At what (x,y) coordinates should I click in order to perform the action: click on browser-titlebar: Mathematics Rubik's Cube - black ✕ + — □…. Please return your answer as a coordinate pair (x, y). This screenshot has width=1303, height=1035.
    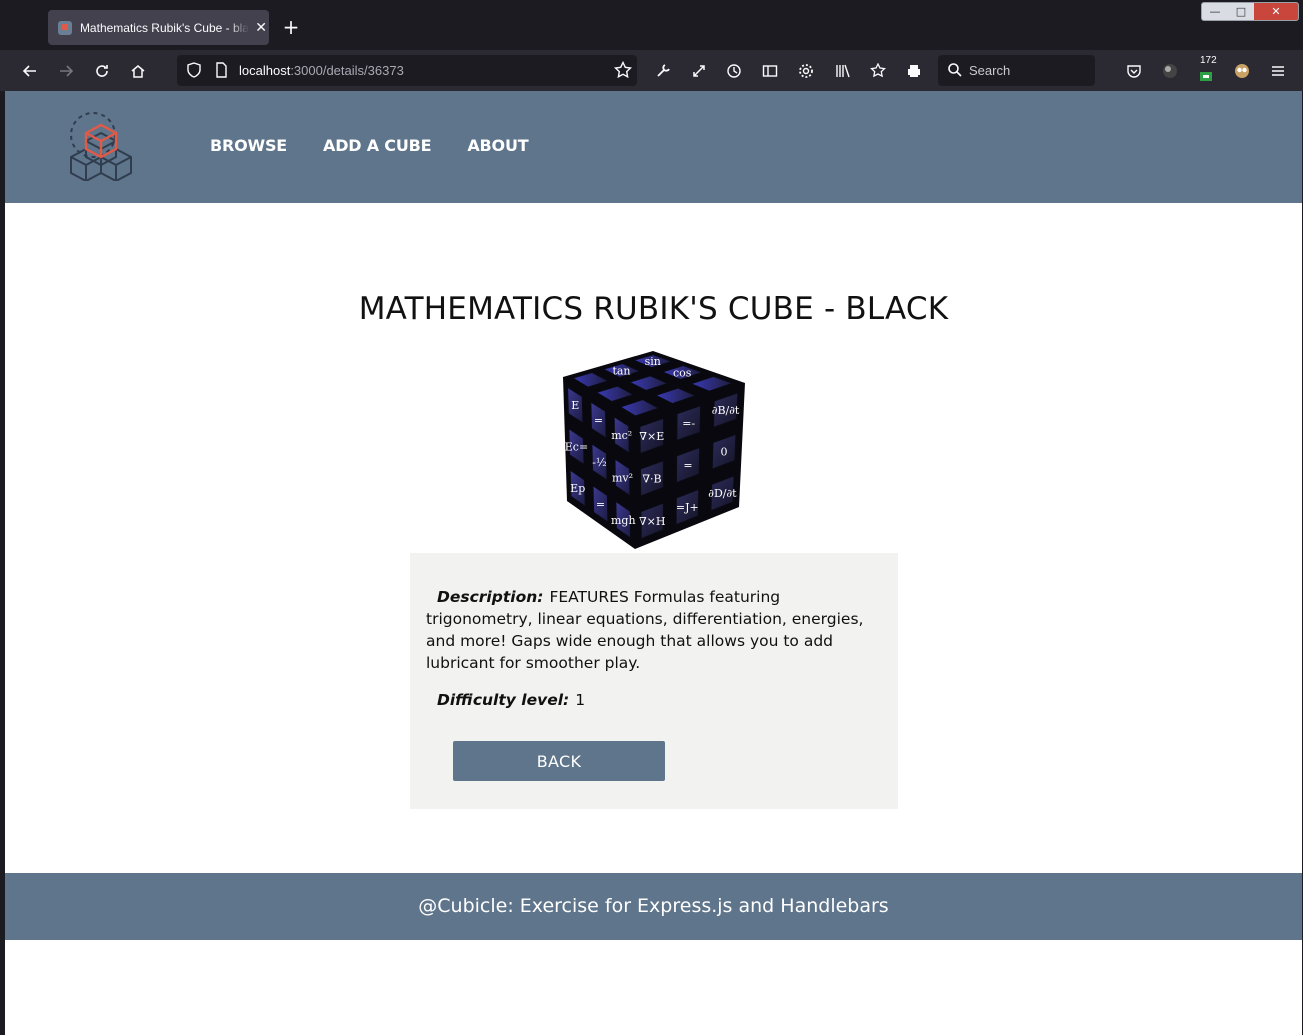
    Looking at the image, I should click on (651, 25).